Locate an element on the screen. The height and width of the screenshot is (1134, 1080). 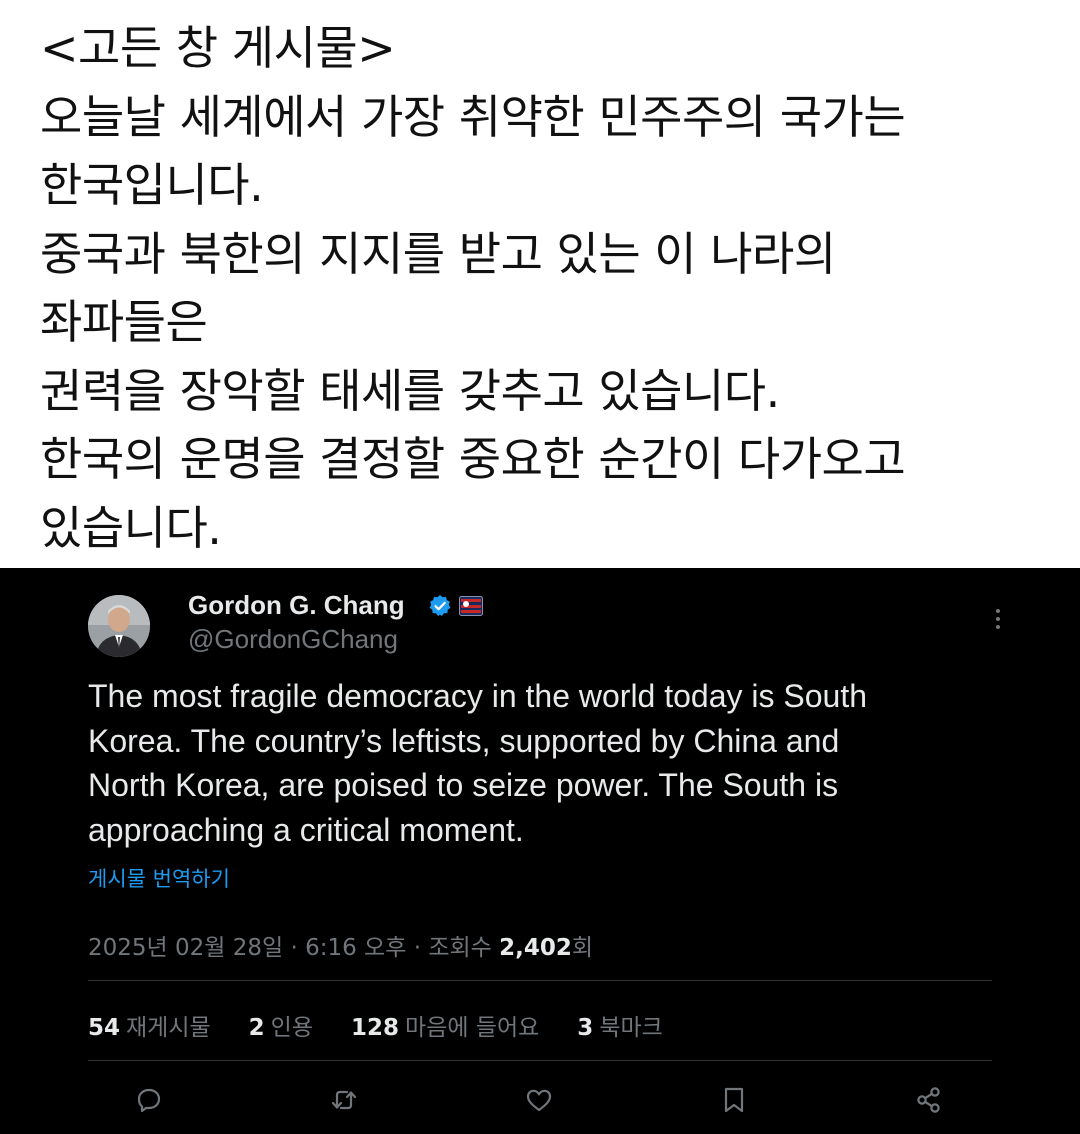
caption-line: <고든 창 게시물> is located at coordinates (218, 48).